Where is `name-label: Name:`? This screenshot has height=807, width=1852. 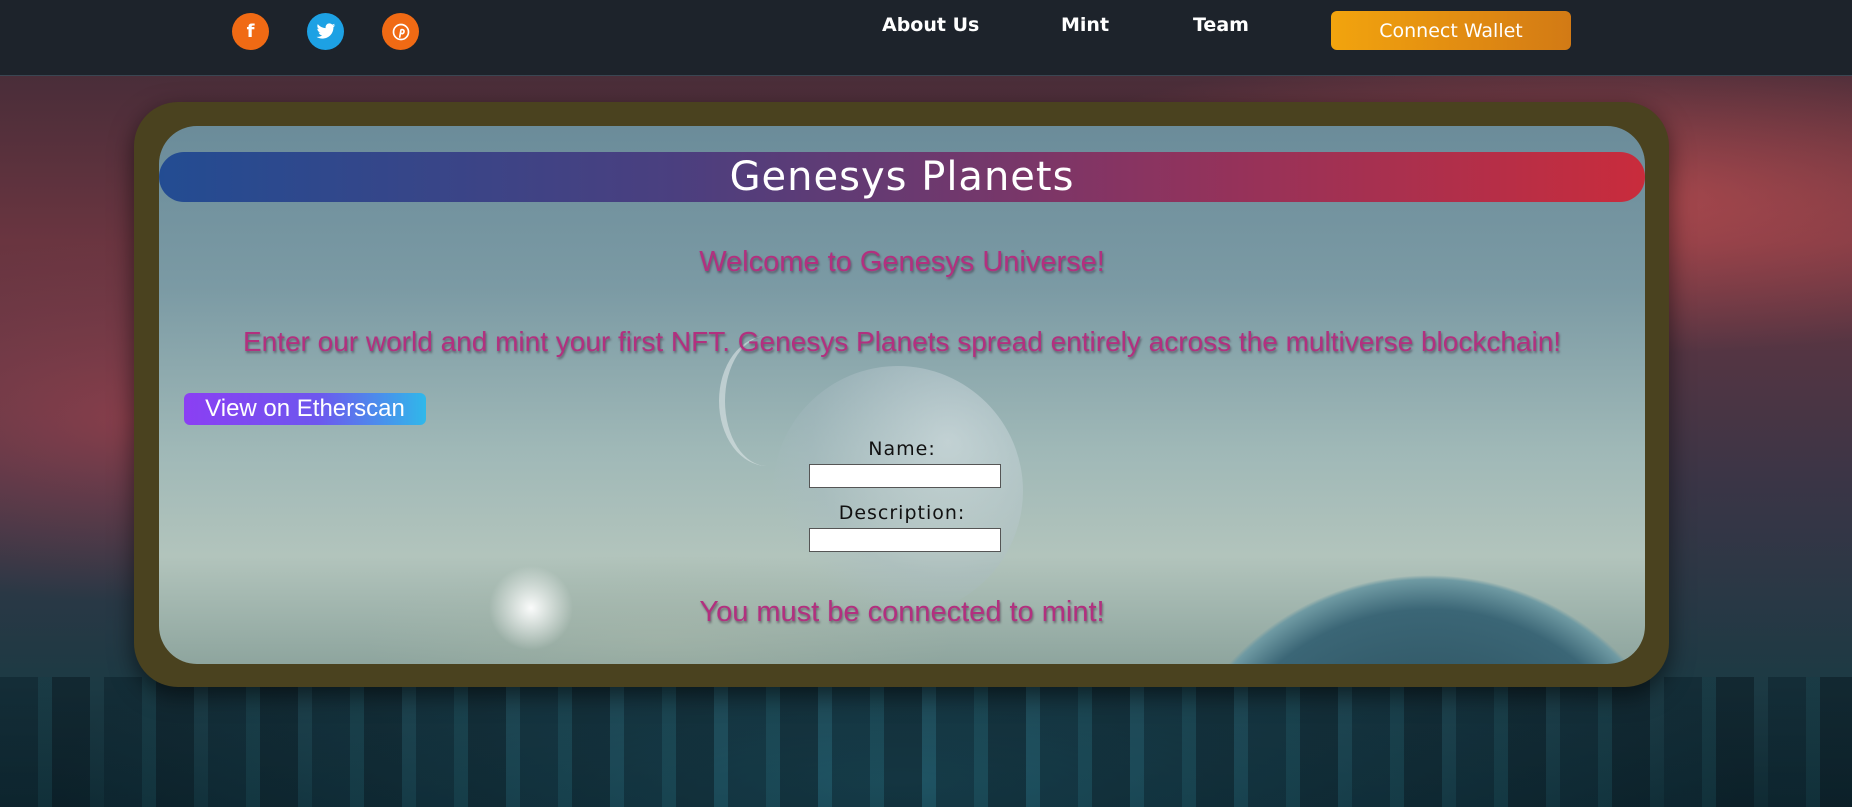
name-label: Name: is located at coordinates (902, 449).